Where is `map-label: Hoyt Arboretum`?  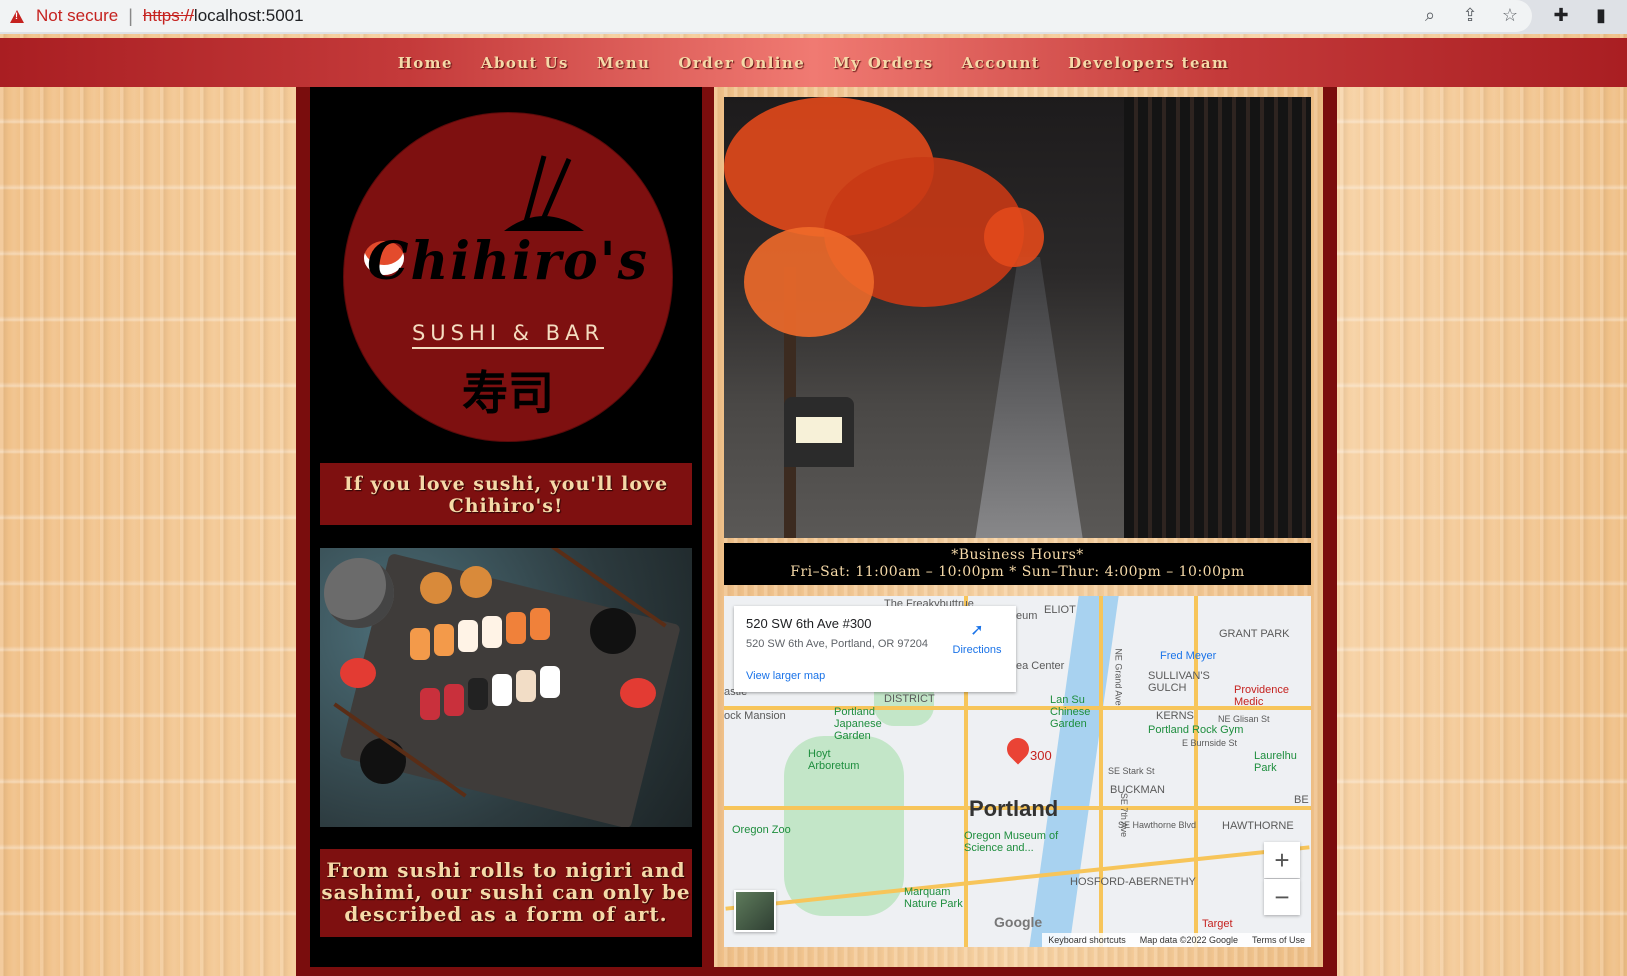
map-label: Hoyt Arboretum is located at coordinates (834, 760).